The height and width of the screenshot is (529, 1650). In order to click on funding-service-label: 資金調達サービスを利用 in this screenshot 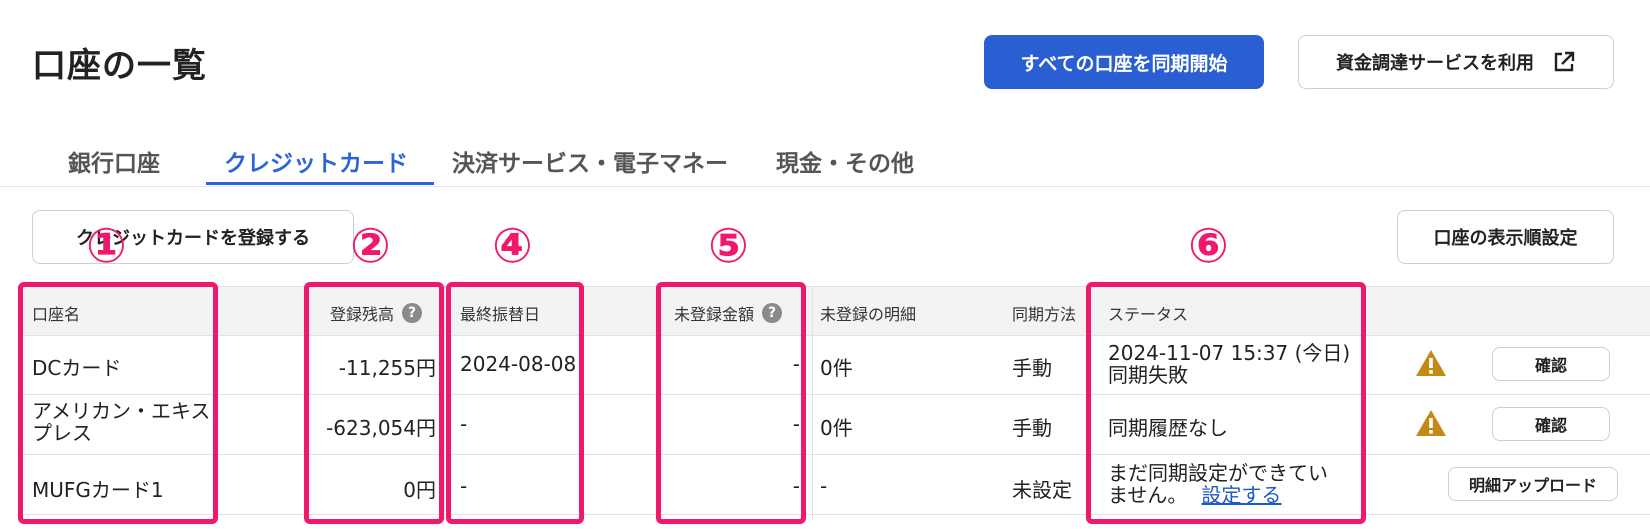, I will do `click(1435, 63)`.